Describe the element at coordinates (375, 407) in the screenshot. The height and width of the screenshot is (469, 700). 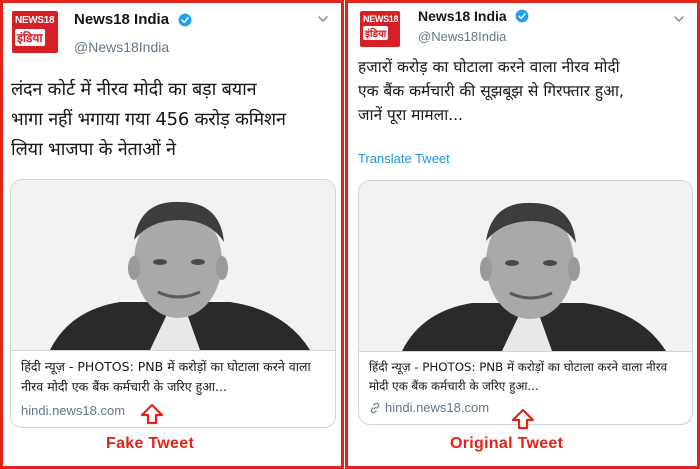
I see `link-icon` at that location.